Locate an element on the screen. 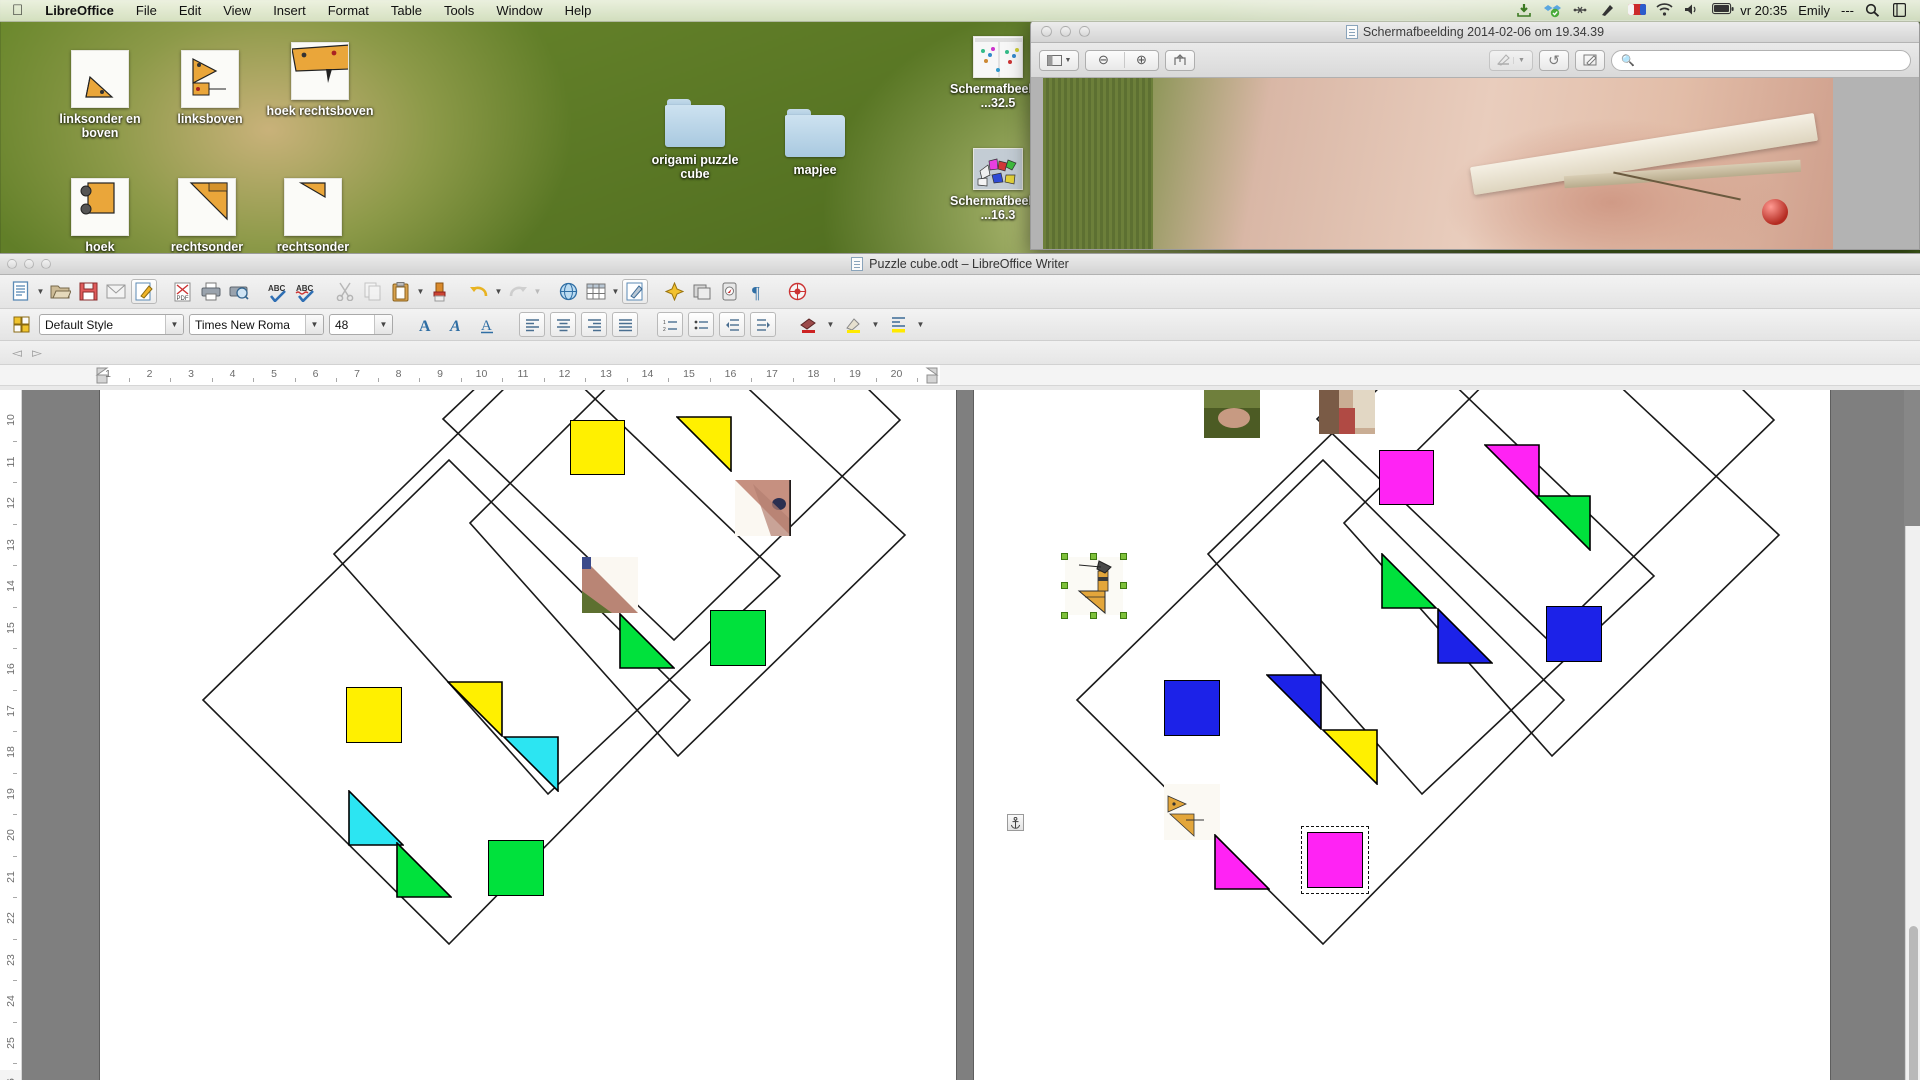 This screenshot has width=1920, height=1080. table-button is located at coordinates (596, 291).